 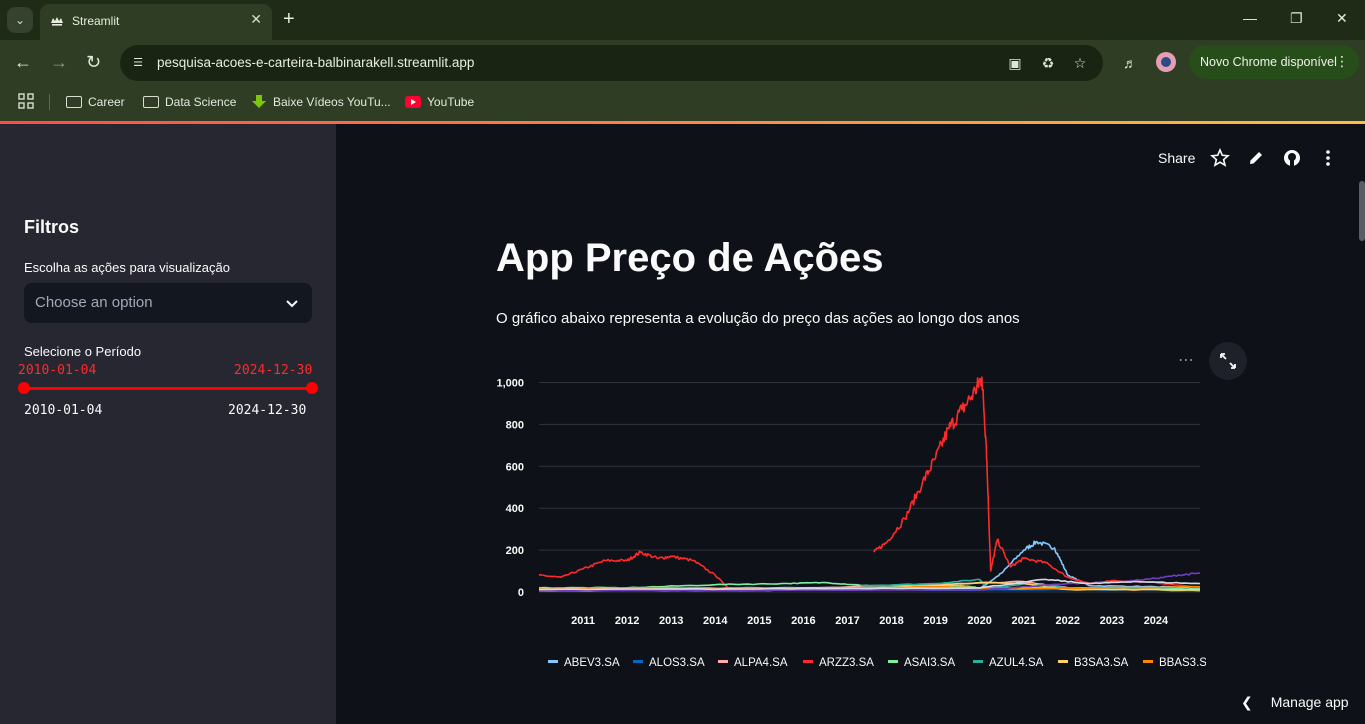 What do you see at coordinates (521, 593) in the screenshot?
I see `y-tick-label: 0` at bounding box center [521, 593].